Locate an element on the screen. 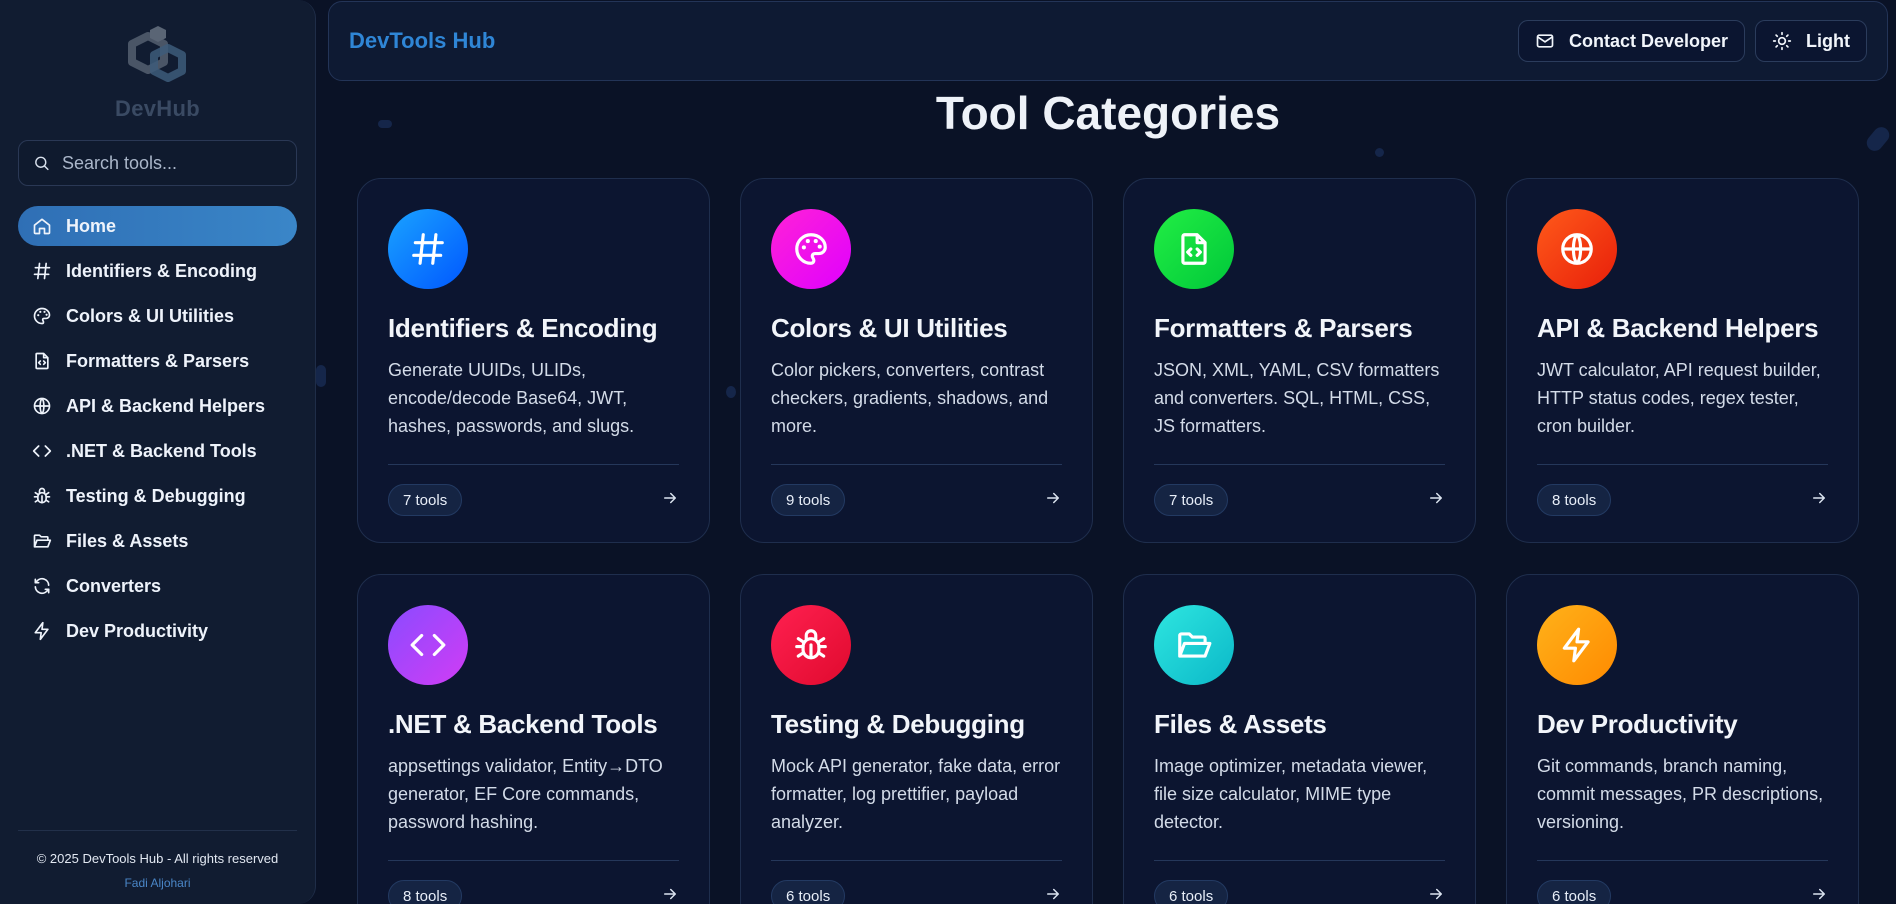 The image size is (1896, 904). folder-open-icon is located at coordinates (1194, 645).